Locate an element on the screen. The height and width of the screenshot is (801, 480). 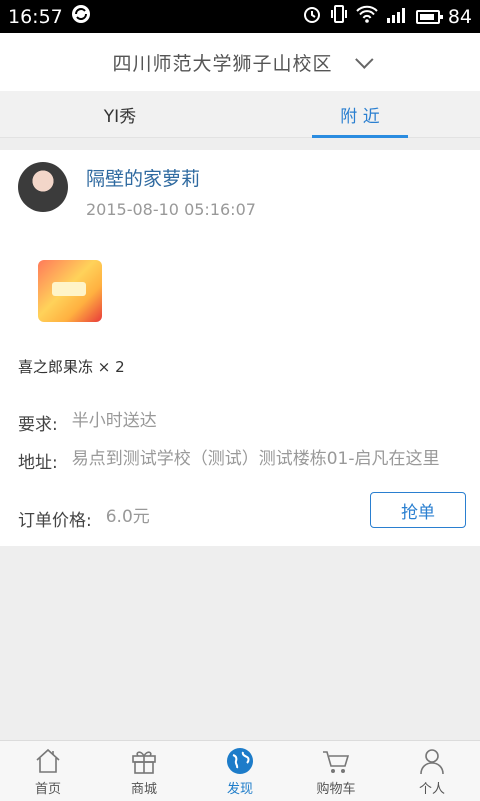
price-value: 6.0元 is located at coordinates (127, 517).